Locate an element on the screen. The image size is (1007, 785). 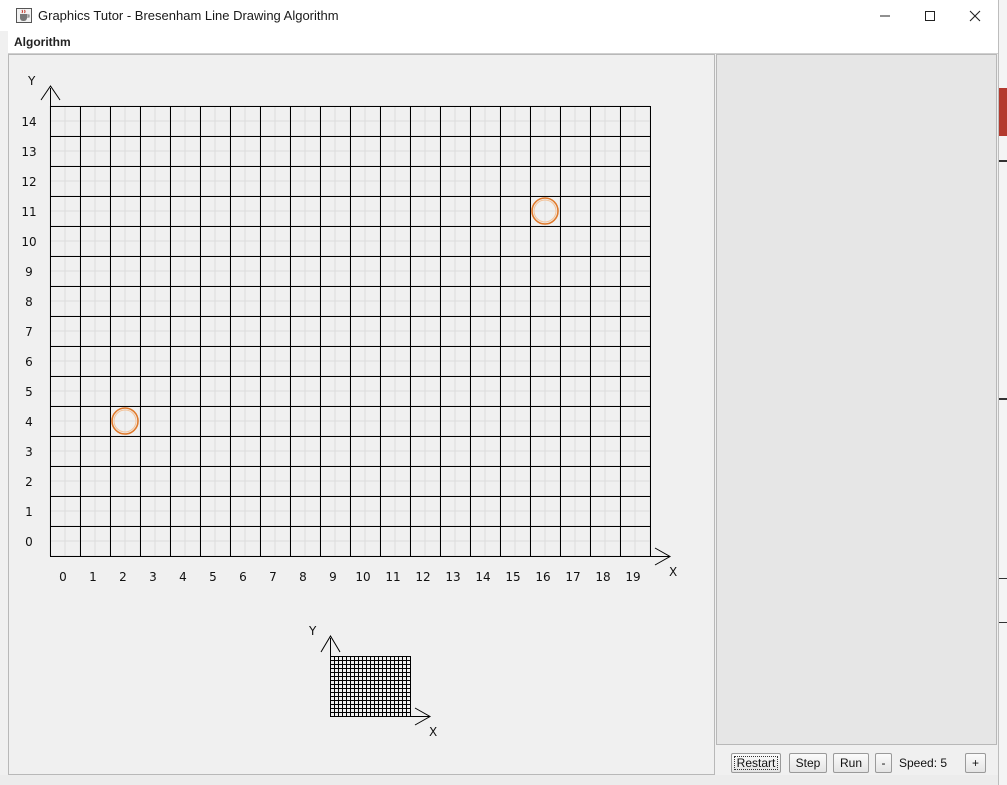
minimize-button is located at coordinates (885, 15).